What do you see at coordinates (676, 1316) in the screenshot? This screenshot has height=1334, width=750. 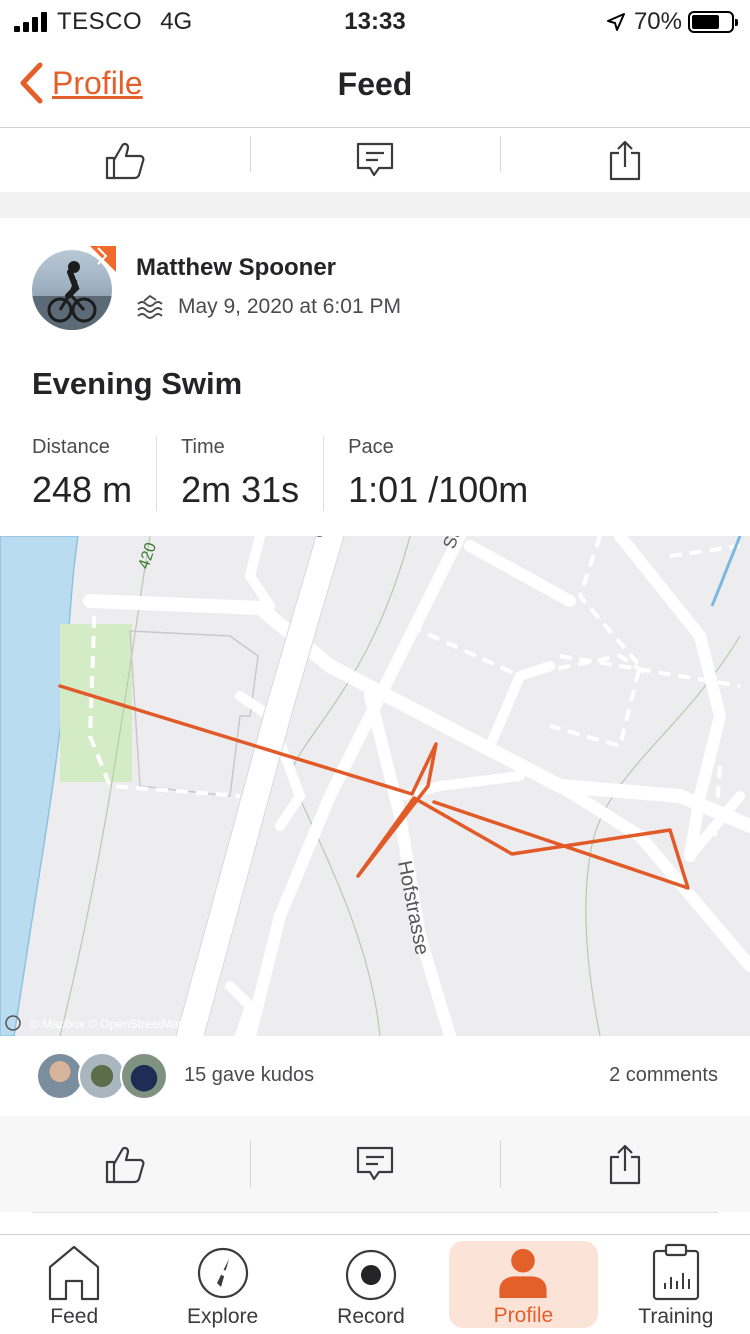 I see `tab-label: Training` at bounding box center [676, 1316].